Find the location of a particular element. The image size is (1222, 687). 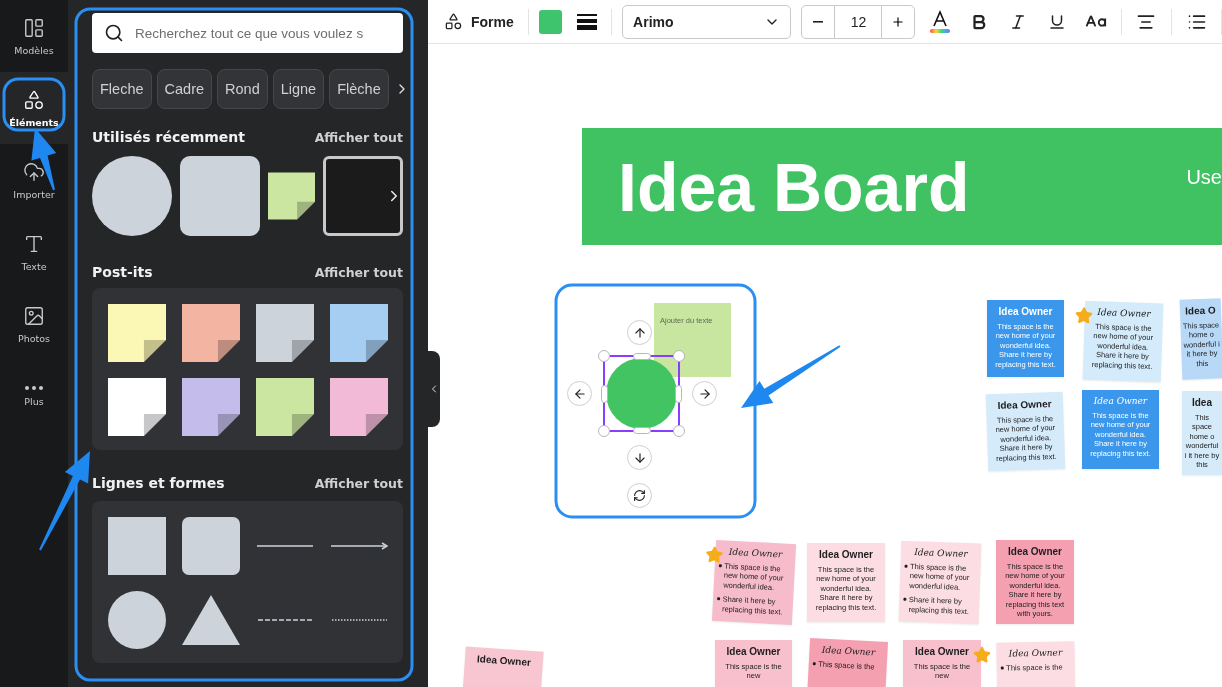

nav-item: Photos is located at coordinates (34, 324).